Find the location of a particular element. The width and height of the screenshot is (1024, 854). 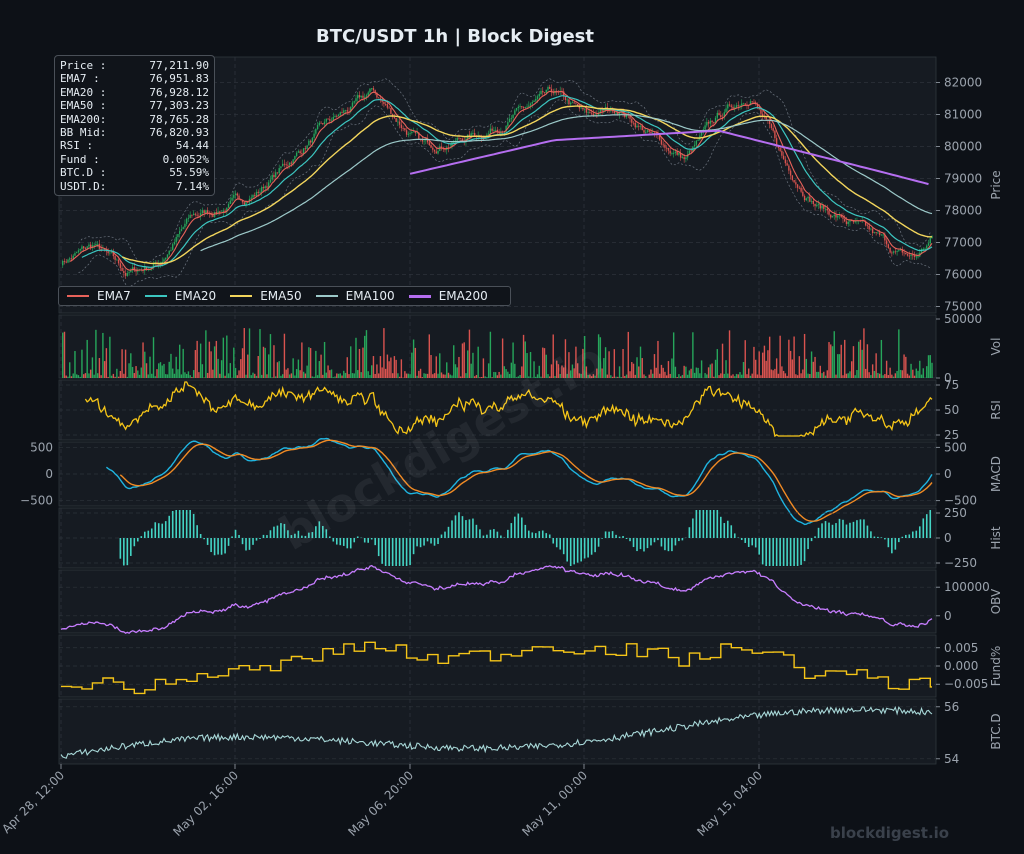

axis-title-obv: OBV is located at coordinates (996, 601).